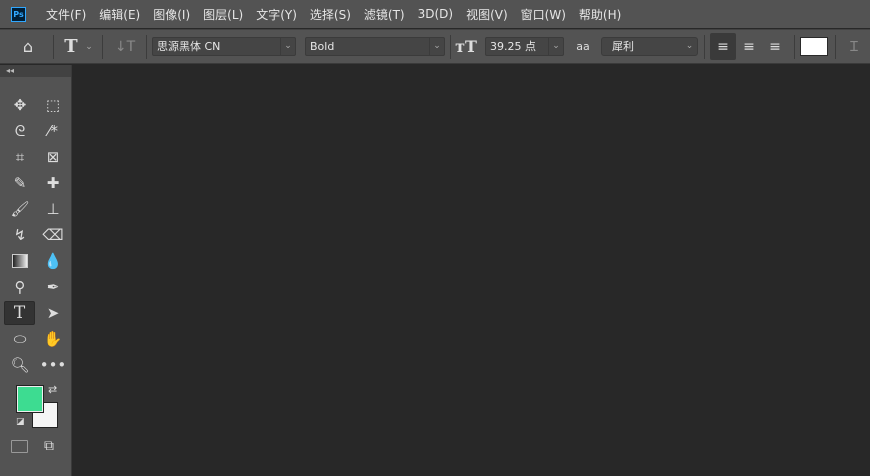 This screenshot has width=870, height=476. I want to click on hand-tool-icon: ✋, so click(53, 339).